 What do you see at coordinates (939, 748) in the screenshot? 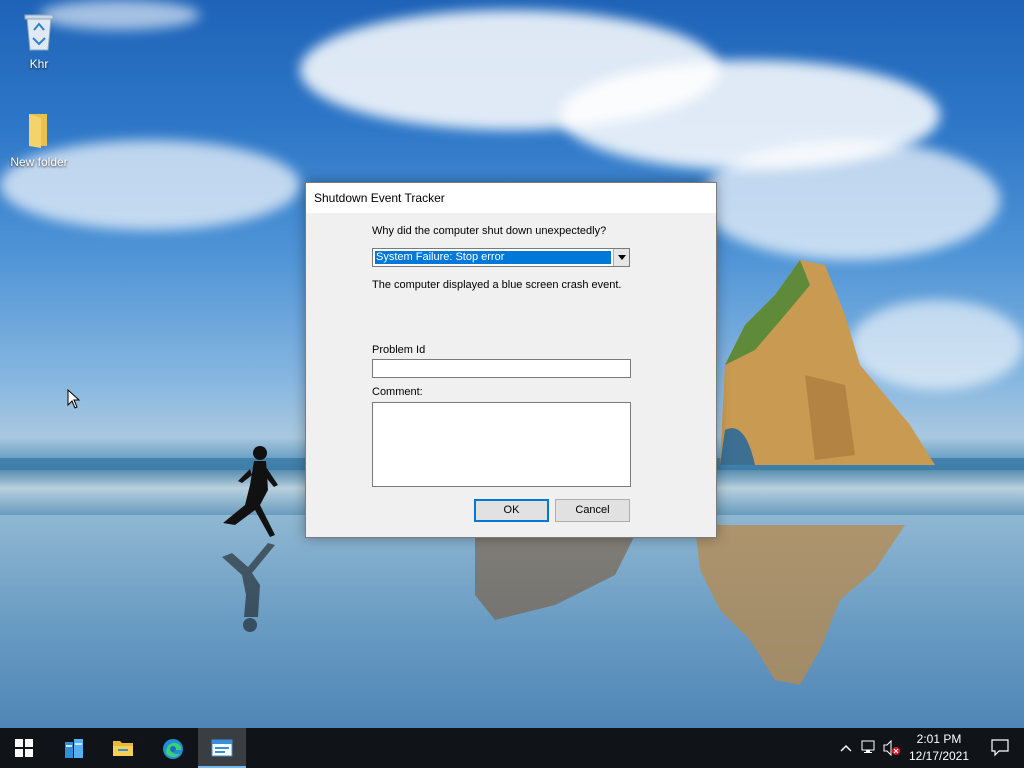
I see `taskbar-clock: 2:01 PM 12/17/2021` at bounding box center [939, 748].